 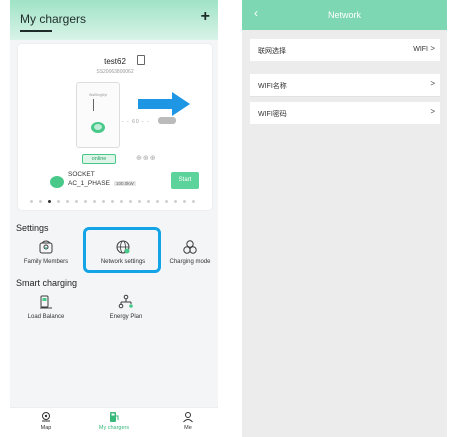 What do you see at coordinates (345, 85) in the screenshot?
I see `wifi-name-row: WIFI名称 >` at bounding box center [345, 85].